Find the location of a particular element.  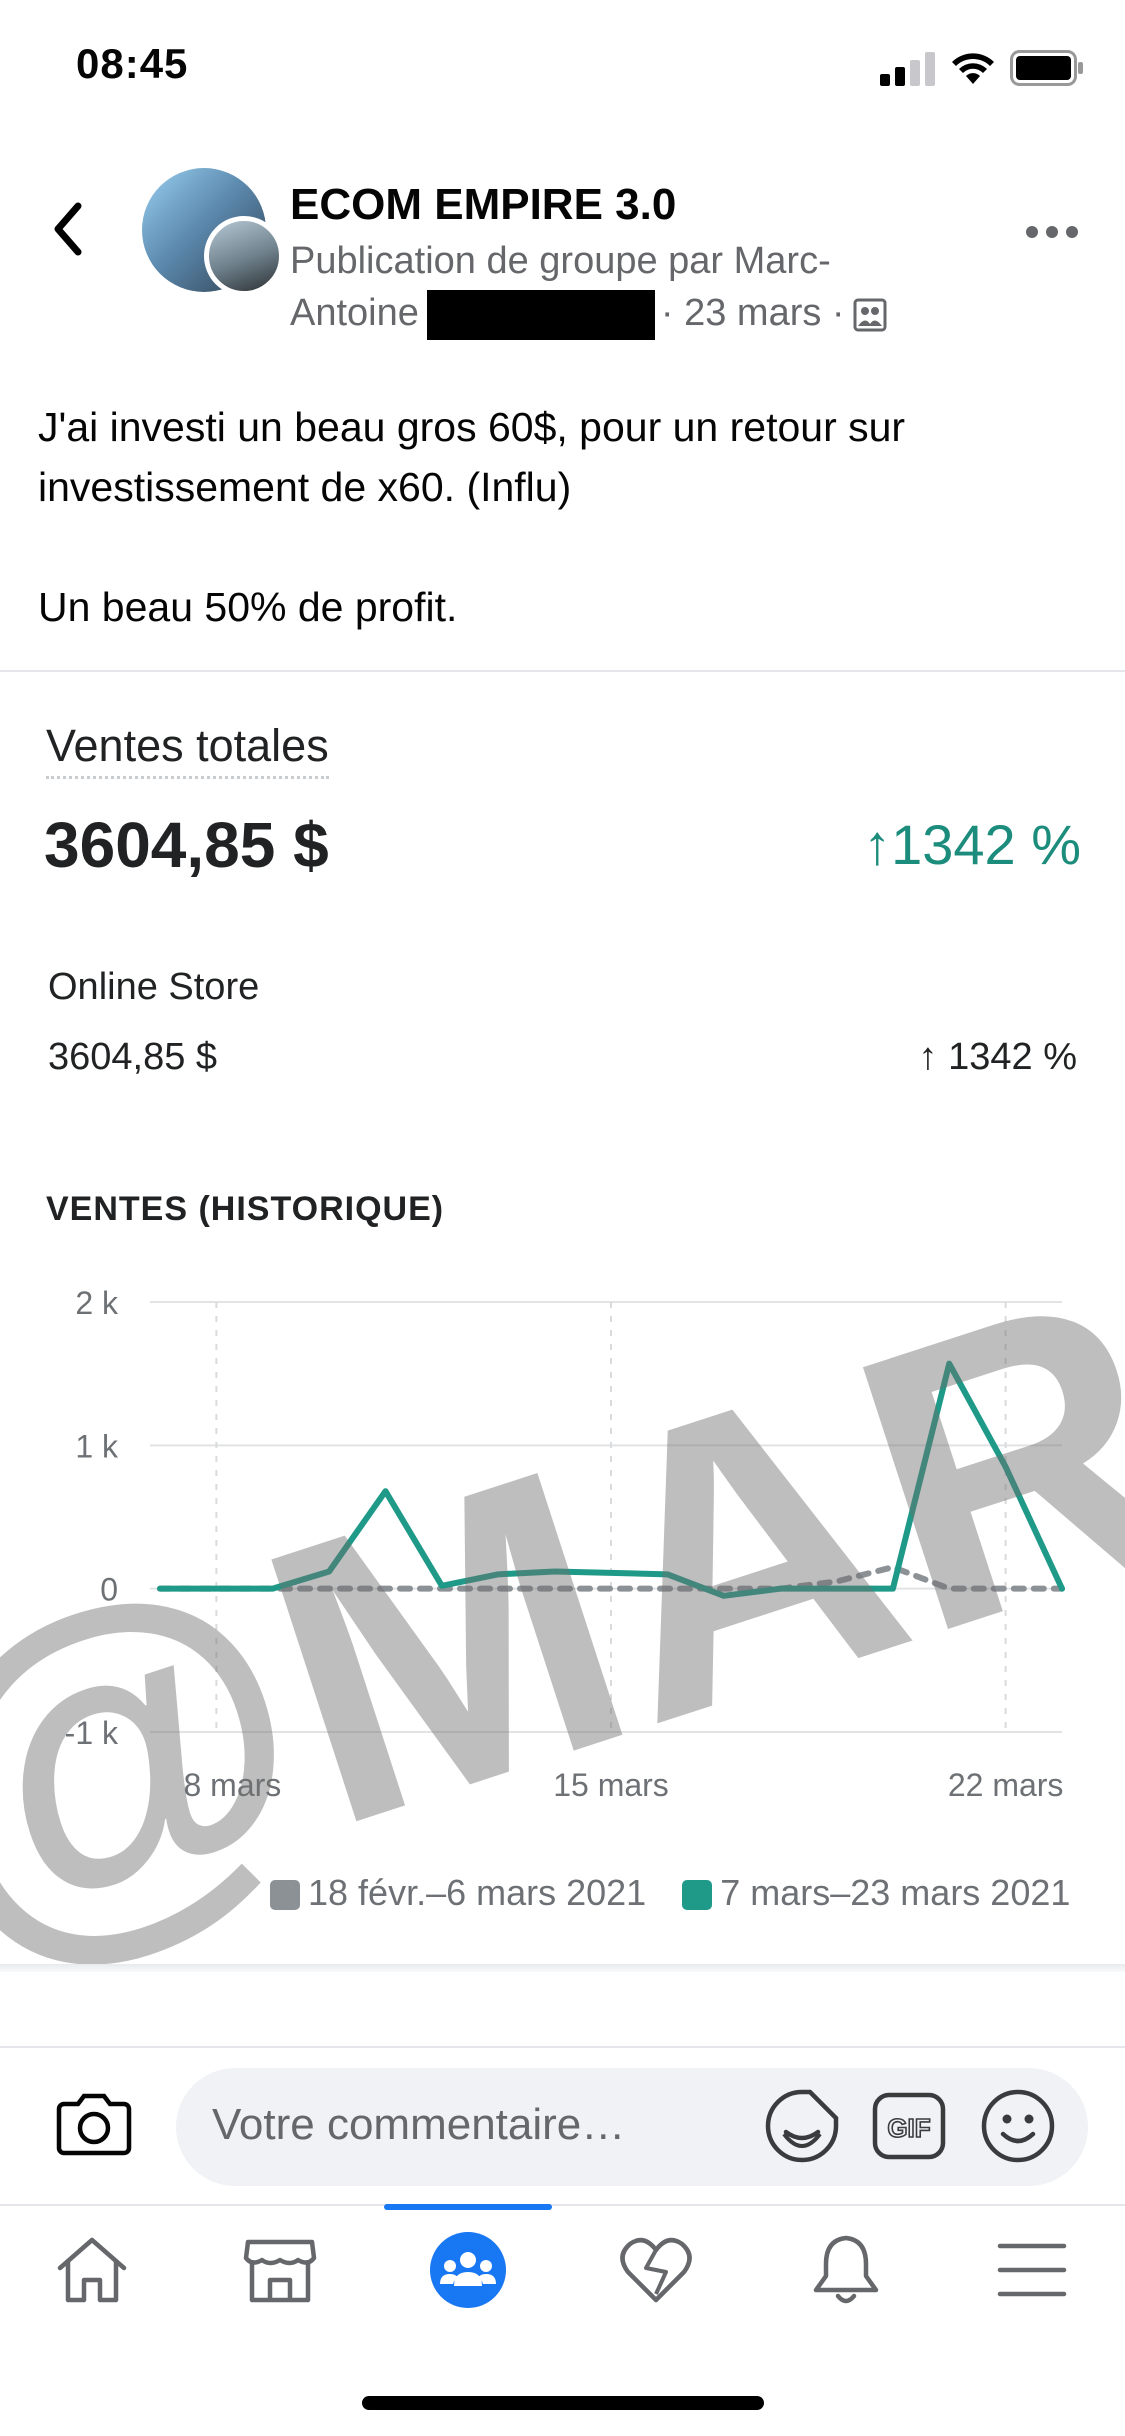

x-tick-label: 8 mars is located at coordinates (232, 1785).